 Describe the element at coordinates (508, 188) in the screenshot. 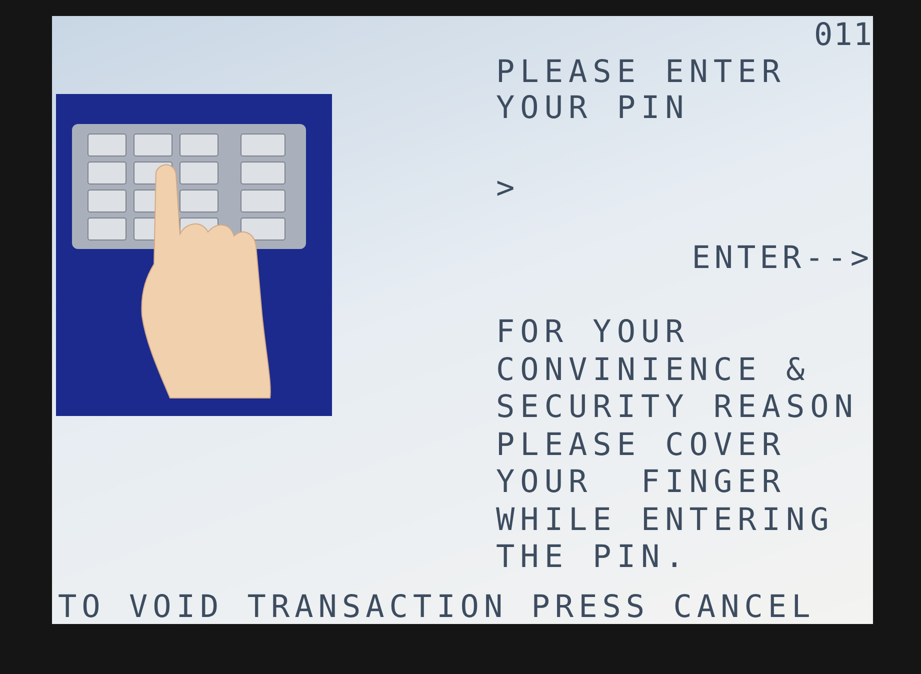

I see `pin-input-prompt: >` at that location.